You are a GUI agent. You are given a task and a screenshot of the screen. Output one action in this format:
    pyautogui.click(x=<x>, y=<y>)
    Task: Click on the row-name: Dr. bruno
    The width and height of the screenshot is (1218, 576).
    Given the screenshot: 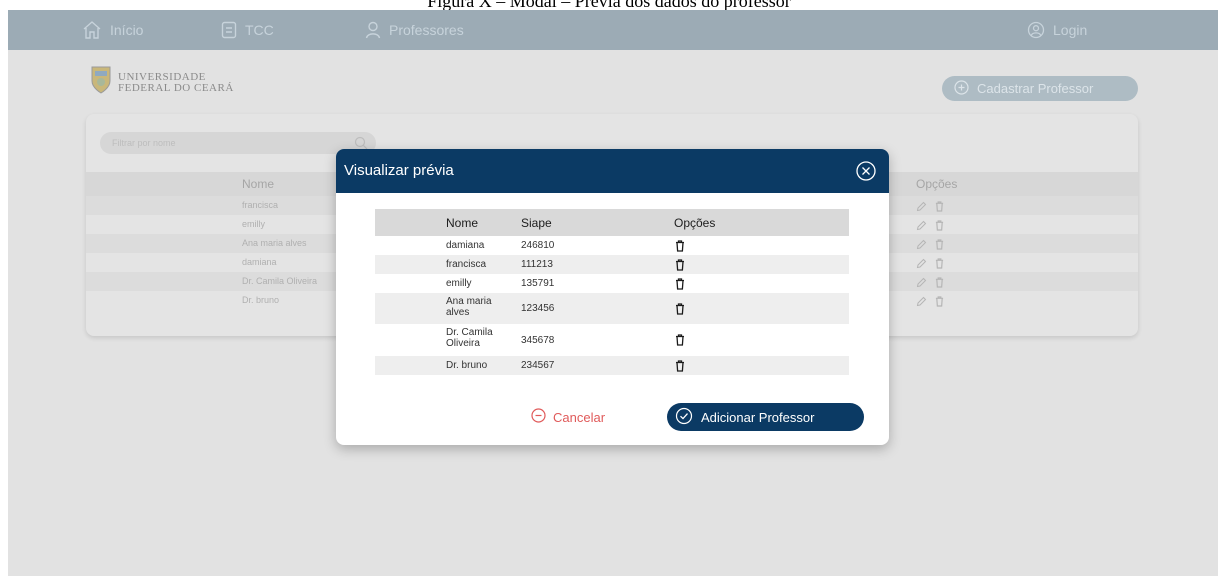 What is the action you would take?
    pyautogui.click(x=261, y=300)
    